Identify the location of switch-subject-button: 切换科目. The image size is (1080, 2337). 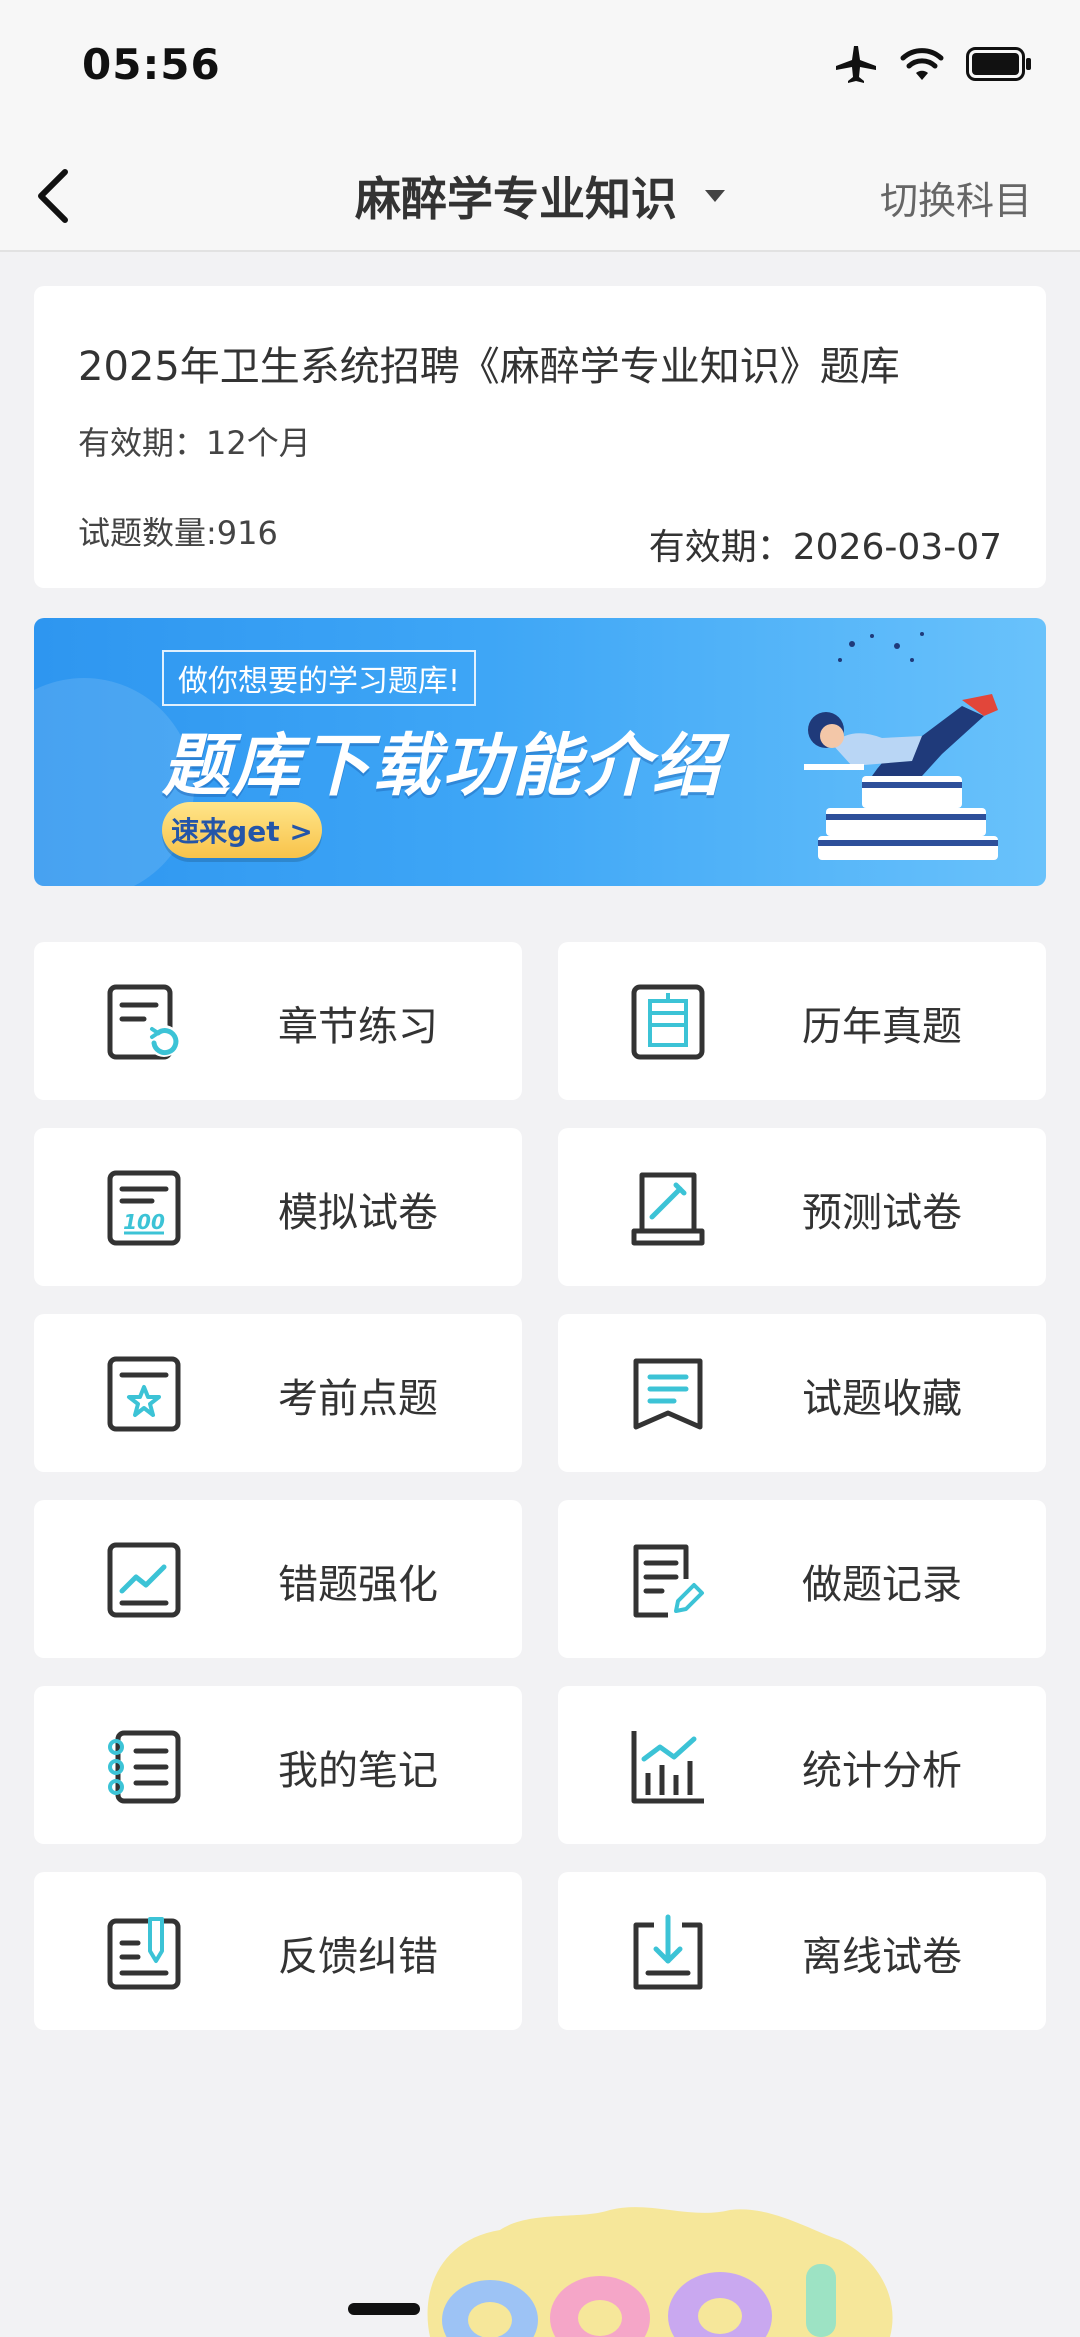
(956, 197).